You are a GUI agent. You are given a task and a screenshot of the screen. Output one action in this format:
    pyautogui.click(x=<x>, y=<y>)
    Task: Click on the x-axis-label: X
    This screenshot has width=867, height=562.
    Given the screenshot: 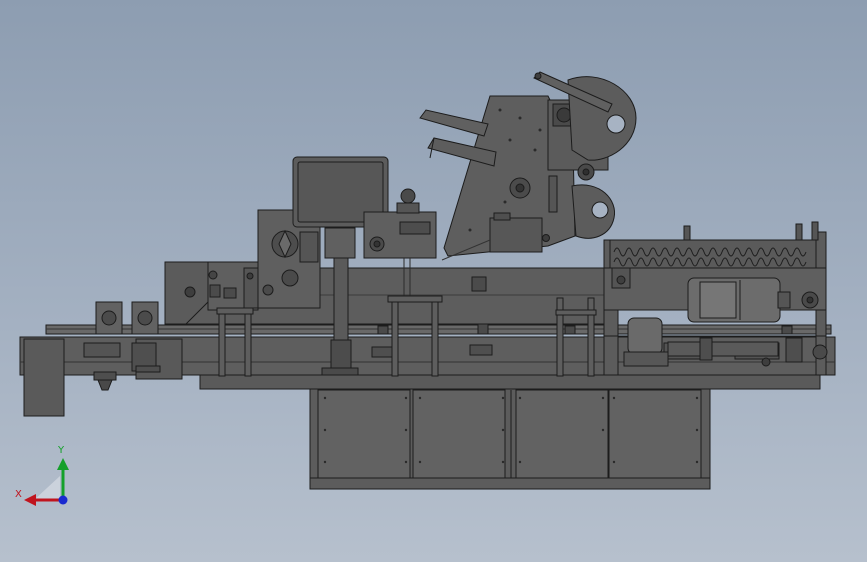 What is the action you would take?
    pyautogui.click(x=18, y=494)
    